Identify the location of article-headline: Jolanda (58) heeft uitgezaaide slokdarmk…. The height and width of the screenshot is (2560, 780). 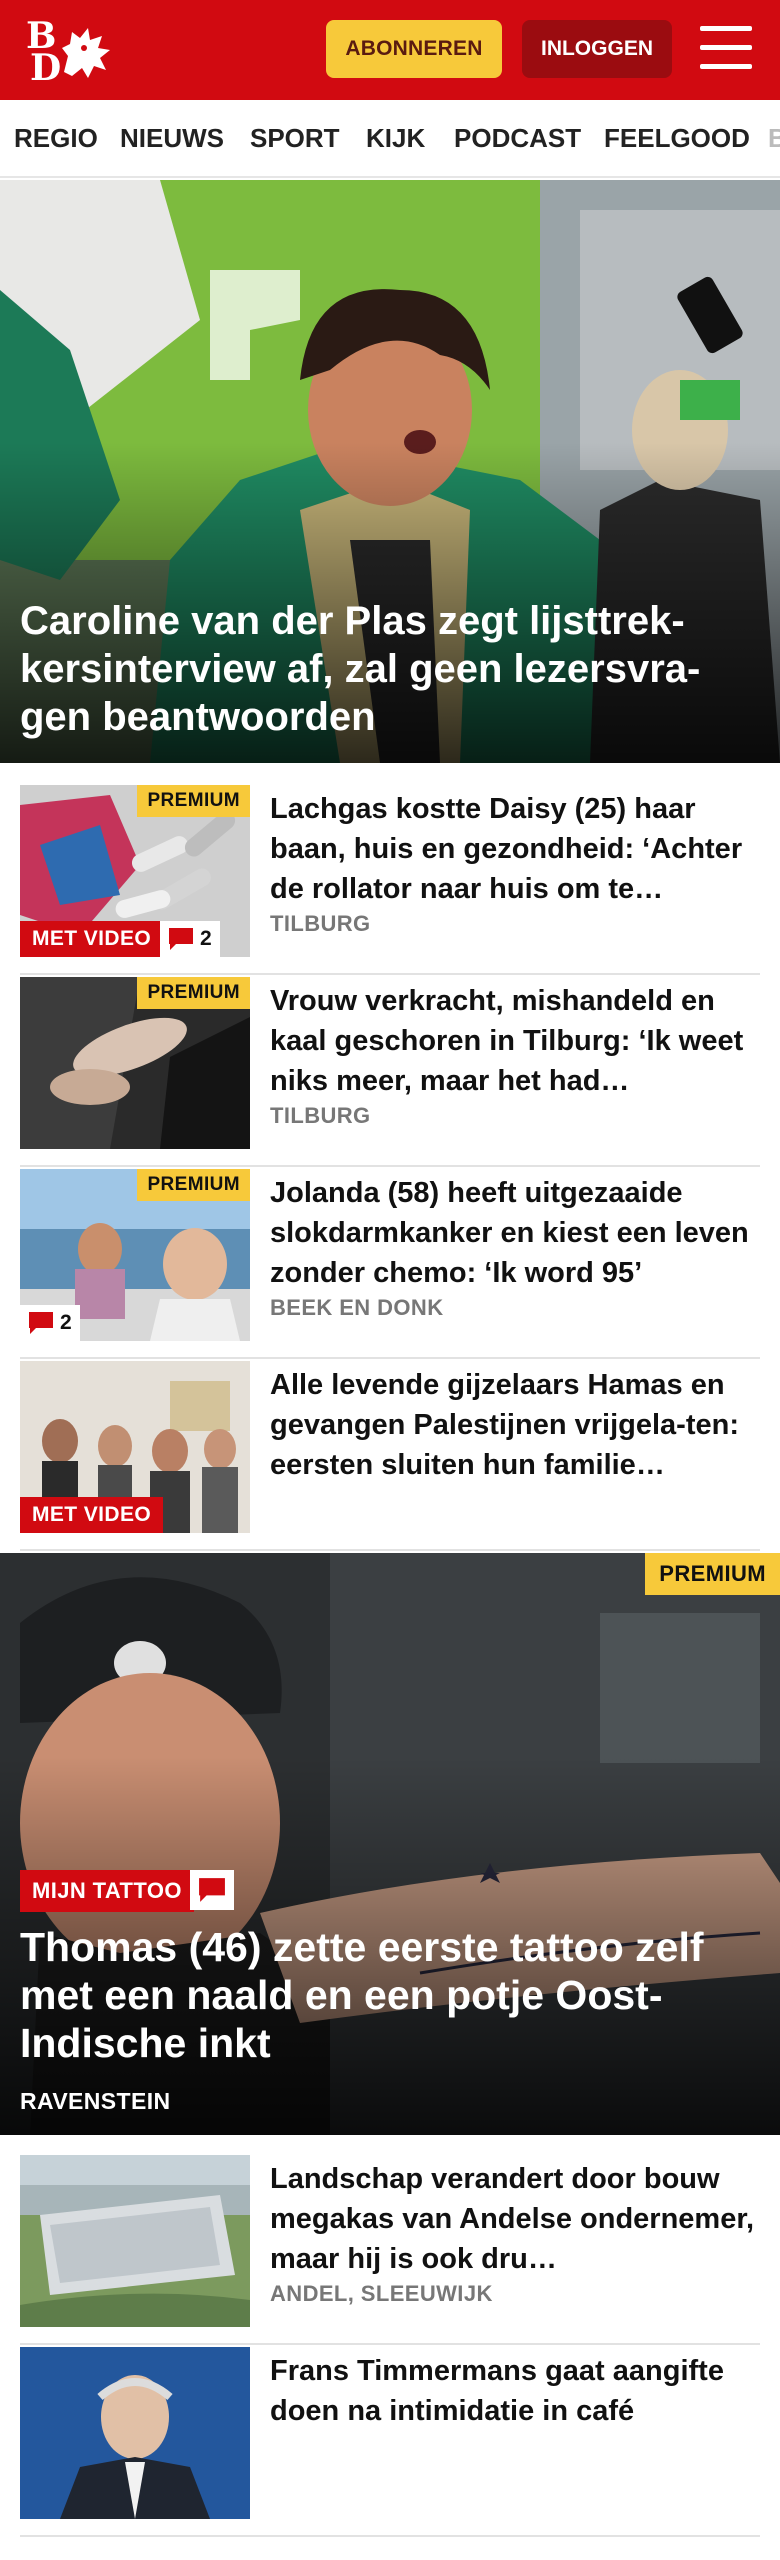
(515, 1233).